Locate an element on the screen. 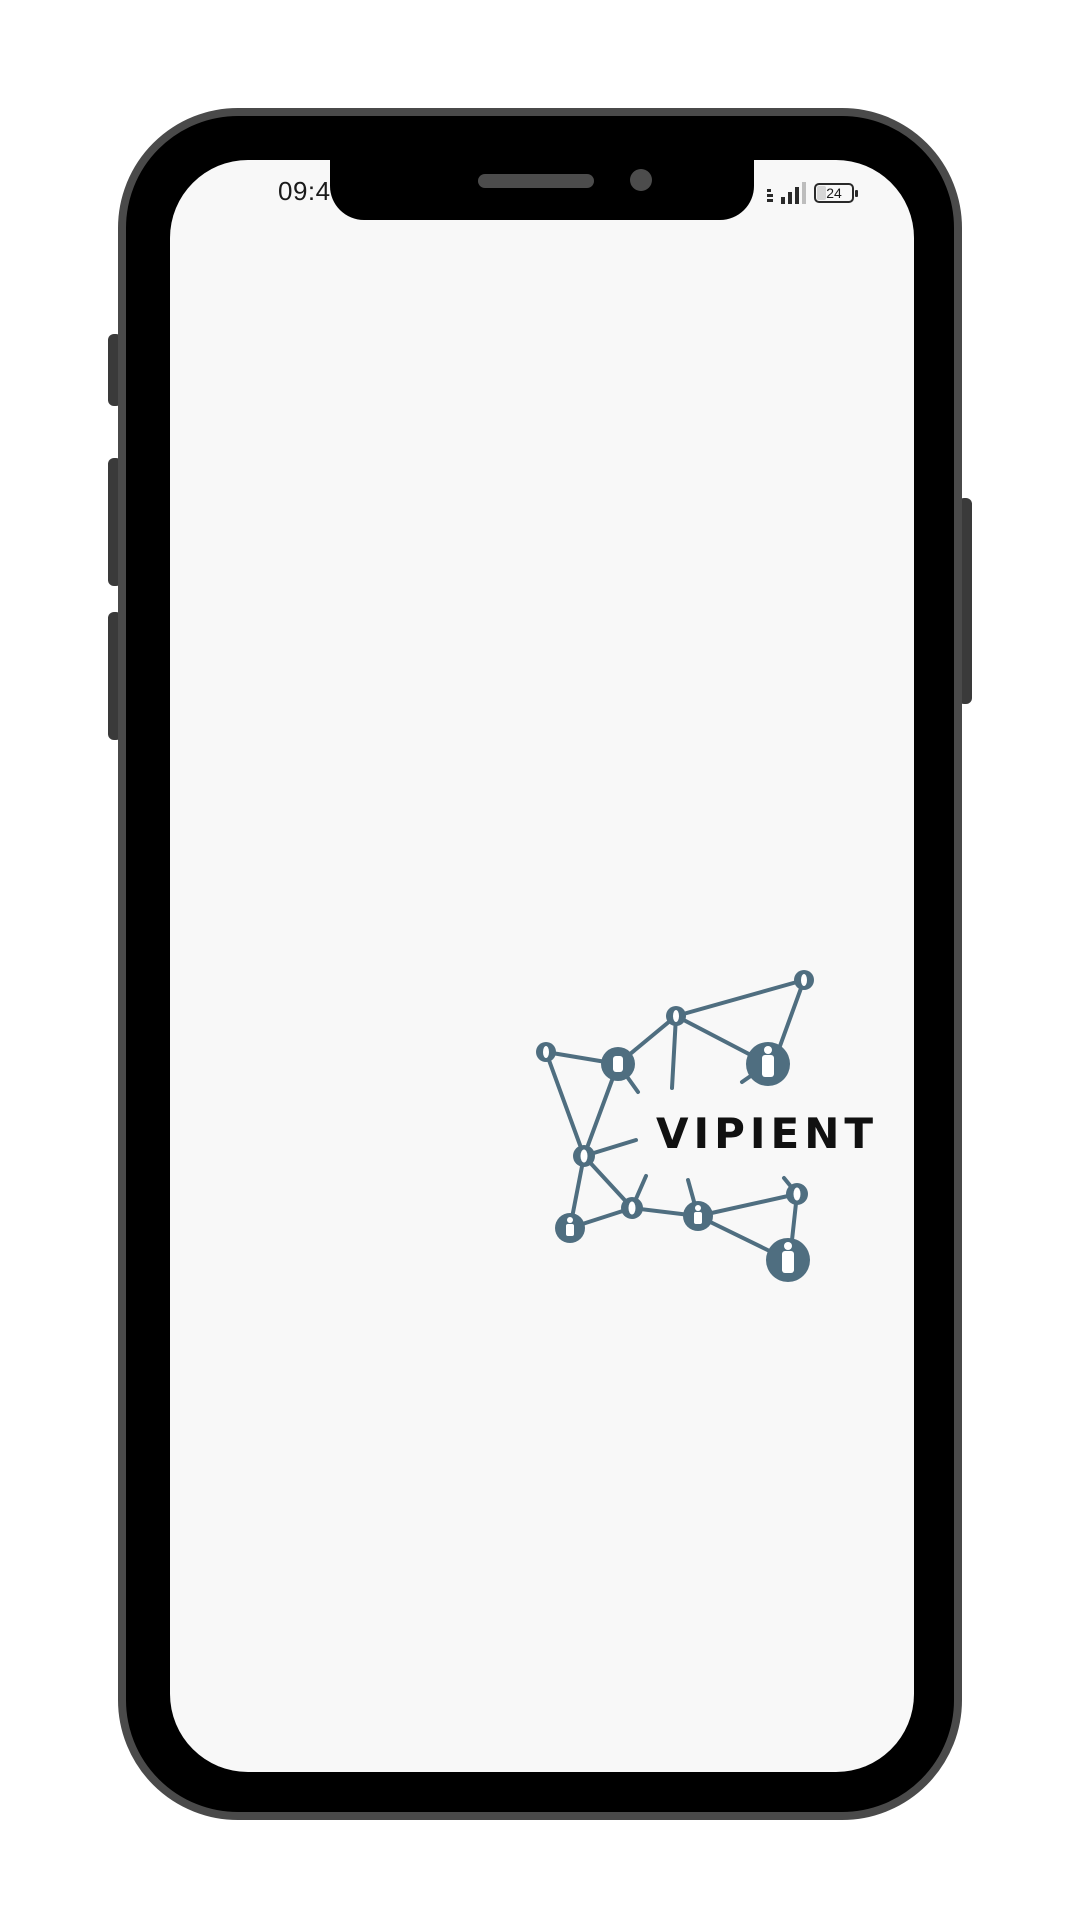  status-time: 09:4 is located at coordinates (304, 191).